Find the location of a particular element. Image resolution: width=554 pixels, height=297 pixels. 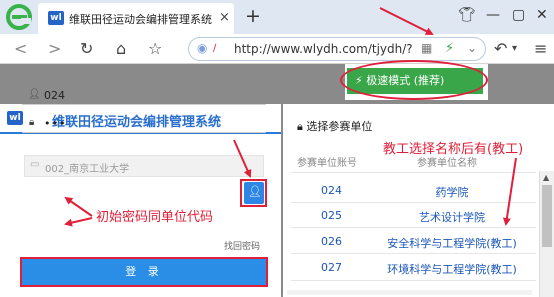

maximize-icon: ▢ is located at coordinates (518, 15).